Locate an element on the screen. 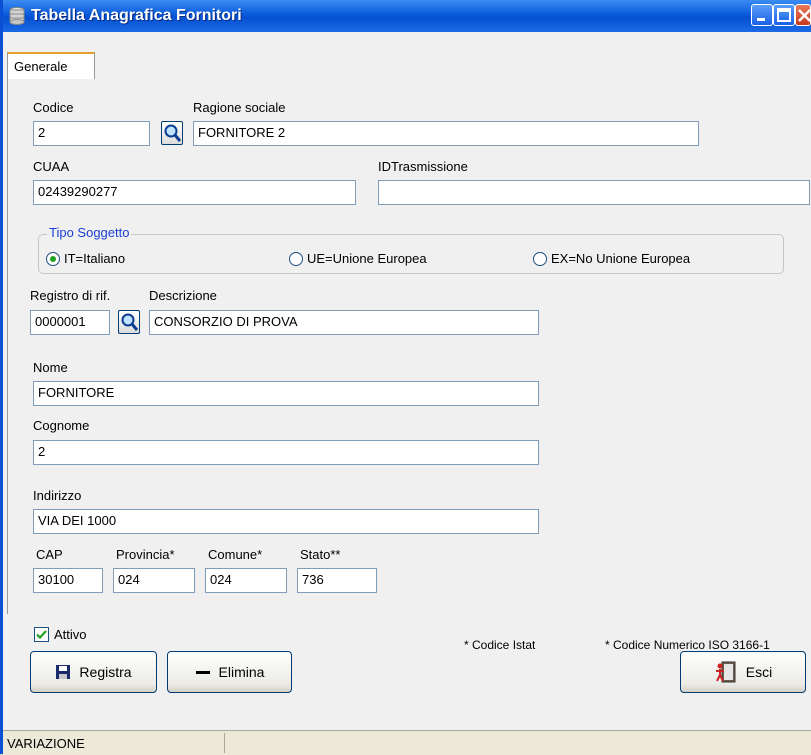 The height and width of the screenshot is (755, 811). radio-ex-no-unione-europea: EX=No Unione Europea is located at coordinates (611, 258).